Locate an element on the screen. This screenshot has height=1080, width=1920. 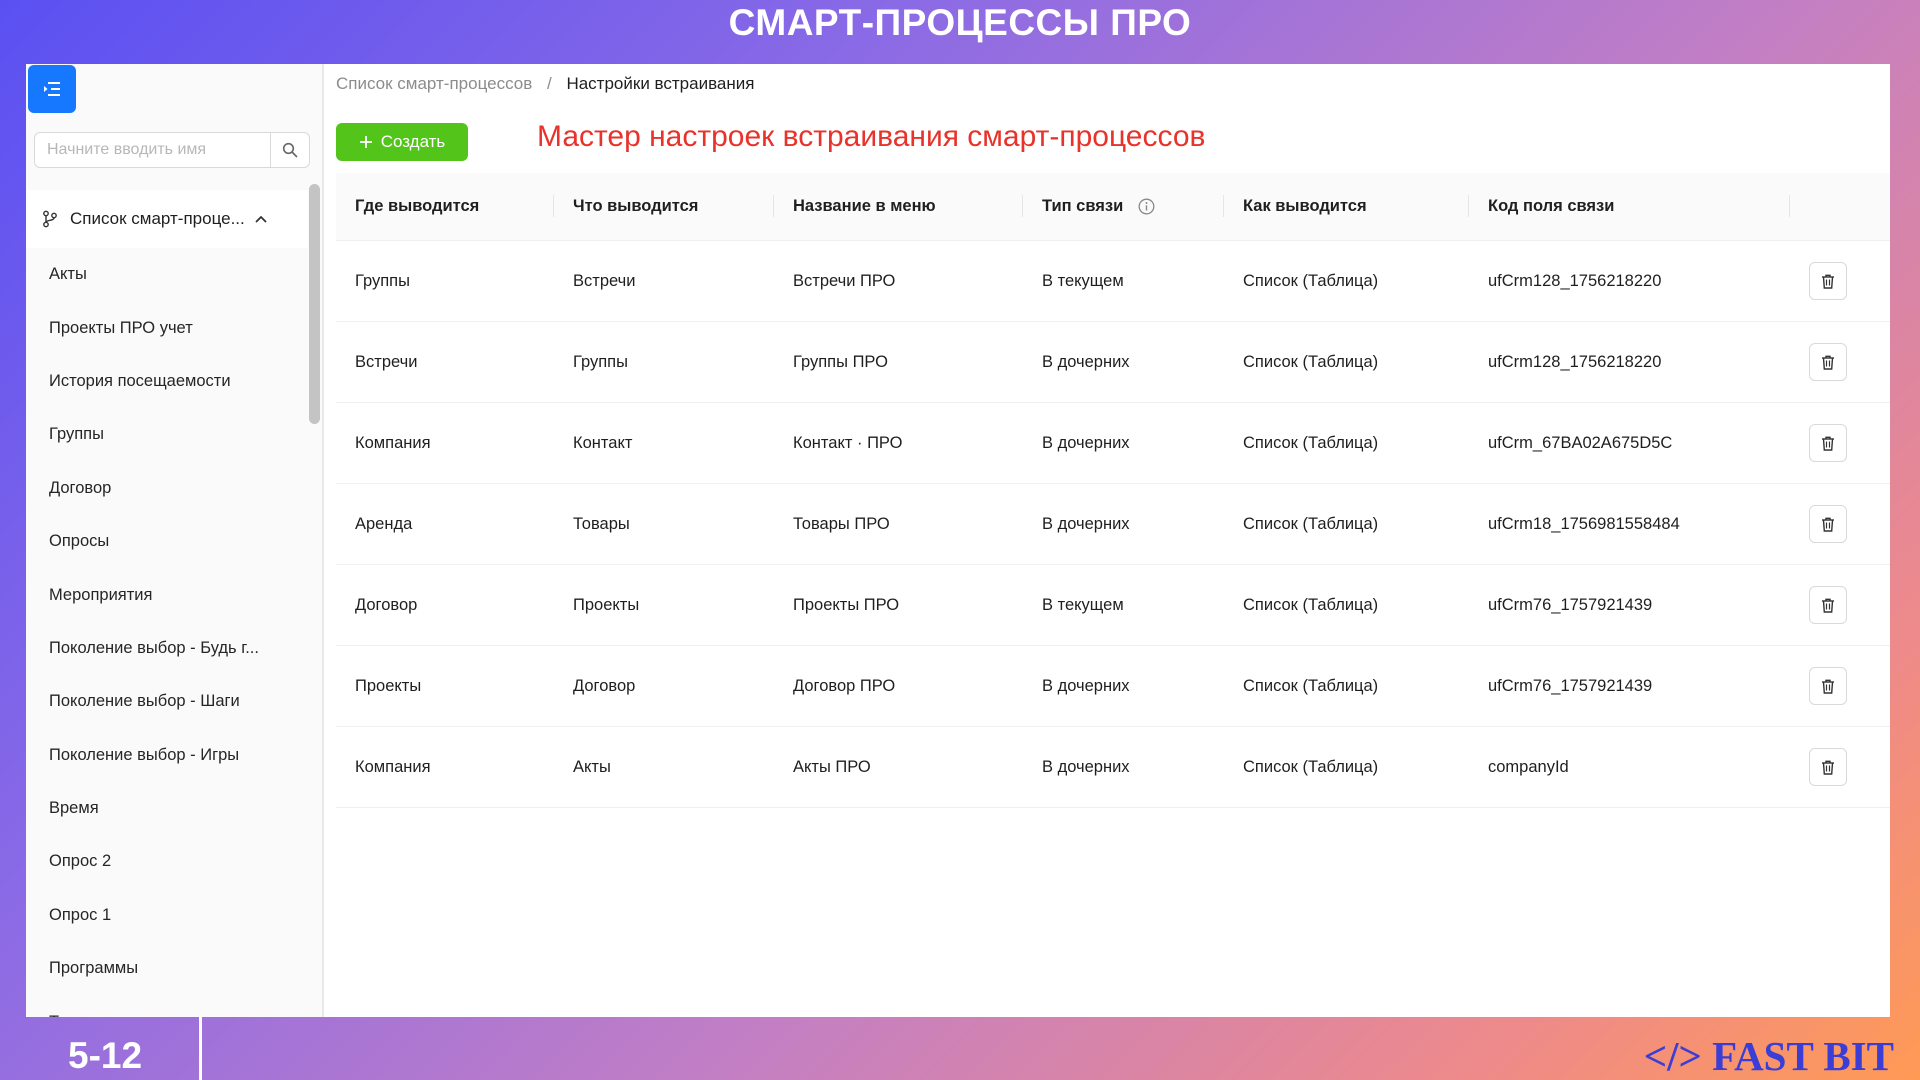
brand-logo: </> FAST BIT is located at coordinates (1768, 1056).